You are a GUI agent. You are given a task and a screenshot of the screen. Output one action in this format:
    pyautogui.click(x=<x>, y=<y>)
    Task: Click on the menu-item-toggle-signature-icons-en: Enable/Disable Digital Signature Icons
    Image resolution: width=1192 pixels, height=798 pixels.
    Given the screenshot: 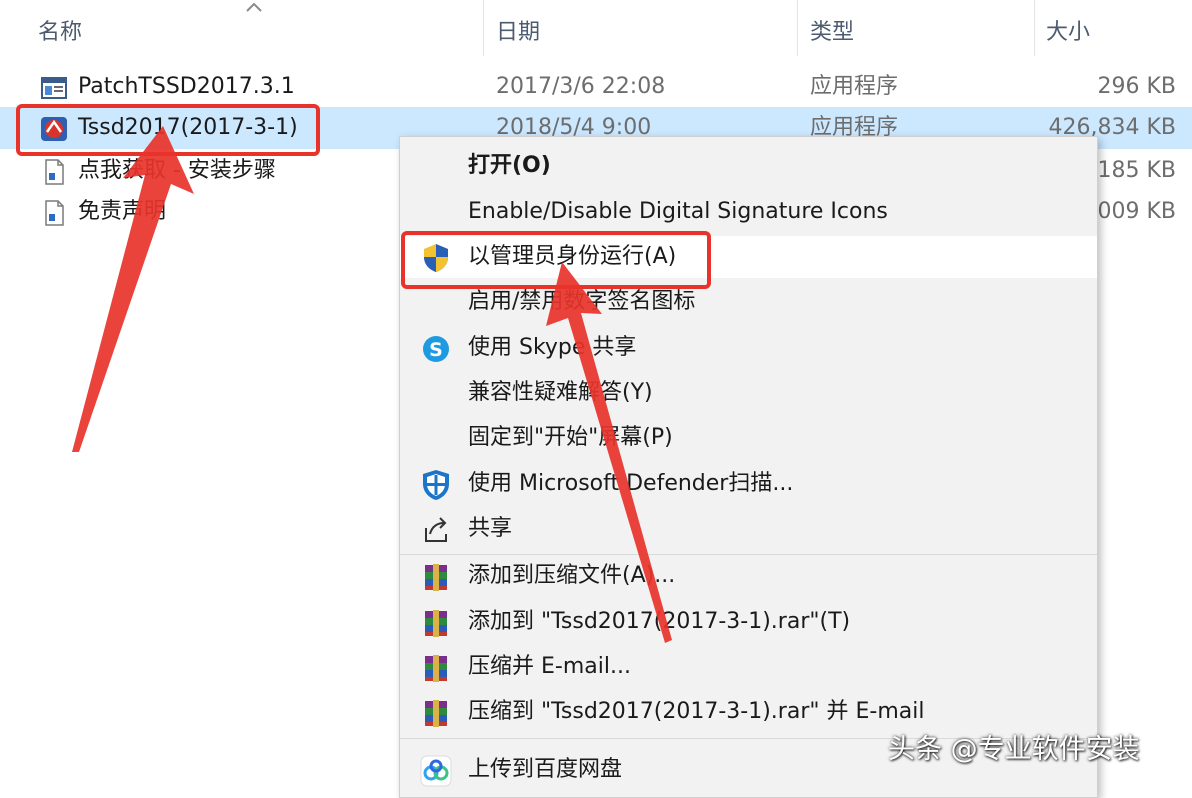 What is the action you would take?
    pyautogui.click(x=748, y=212)
    